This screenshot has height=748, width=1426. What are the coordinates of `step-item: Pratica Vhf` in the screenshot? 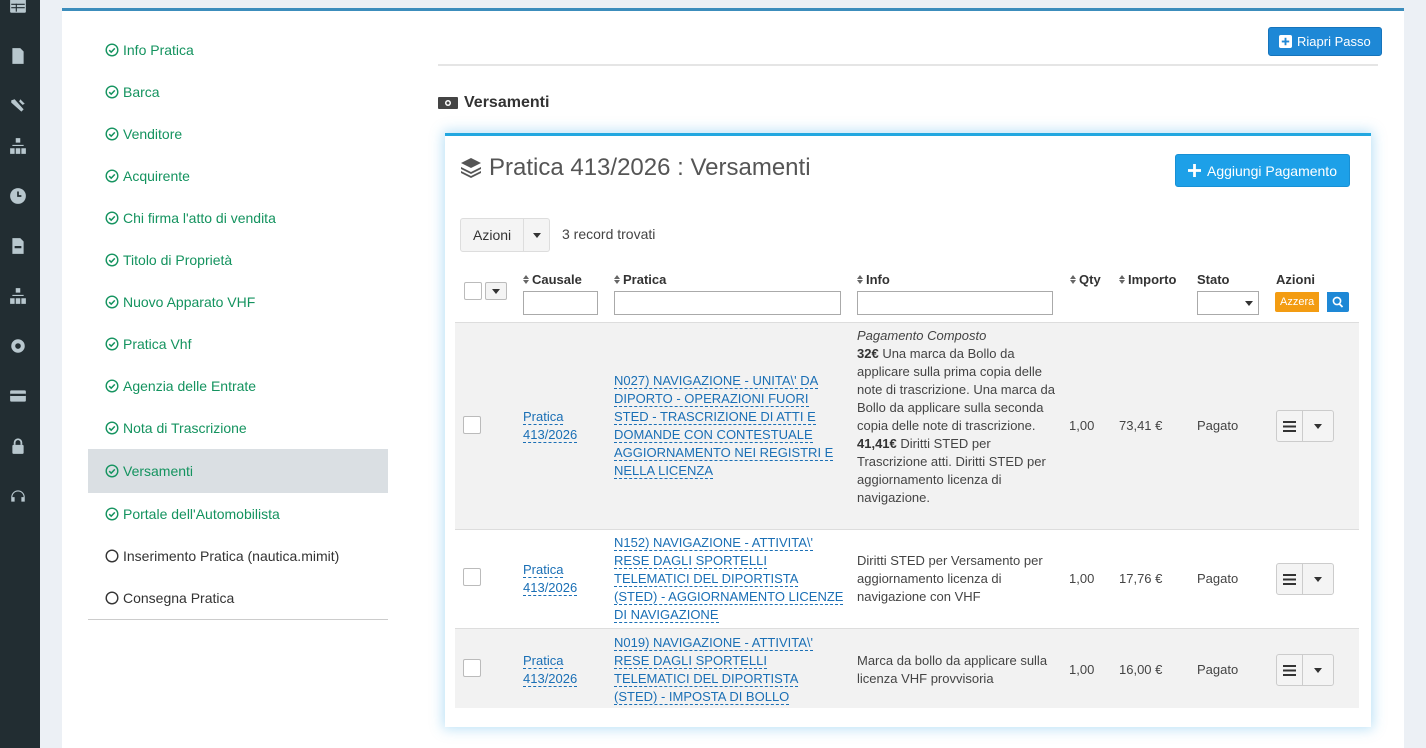 It's located at (238, 344).